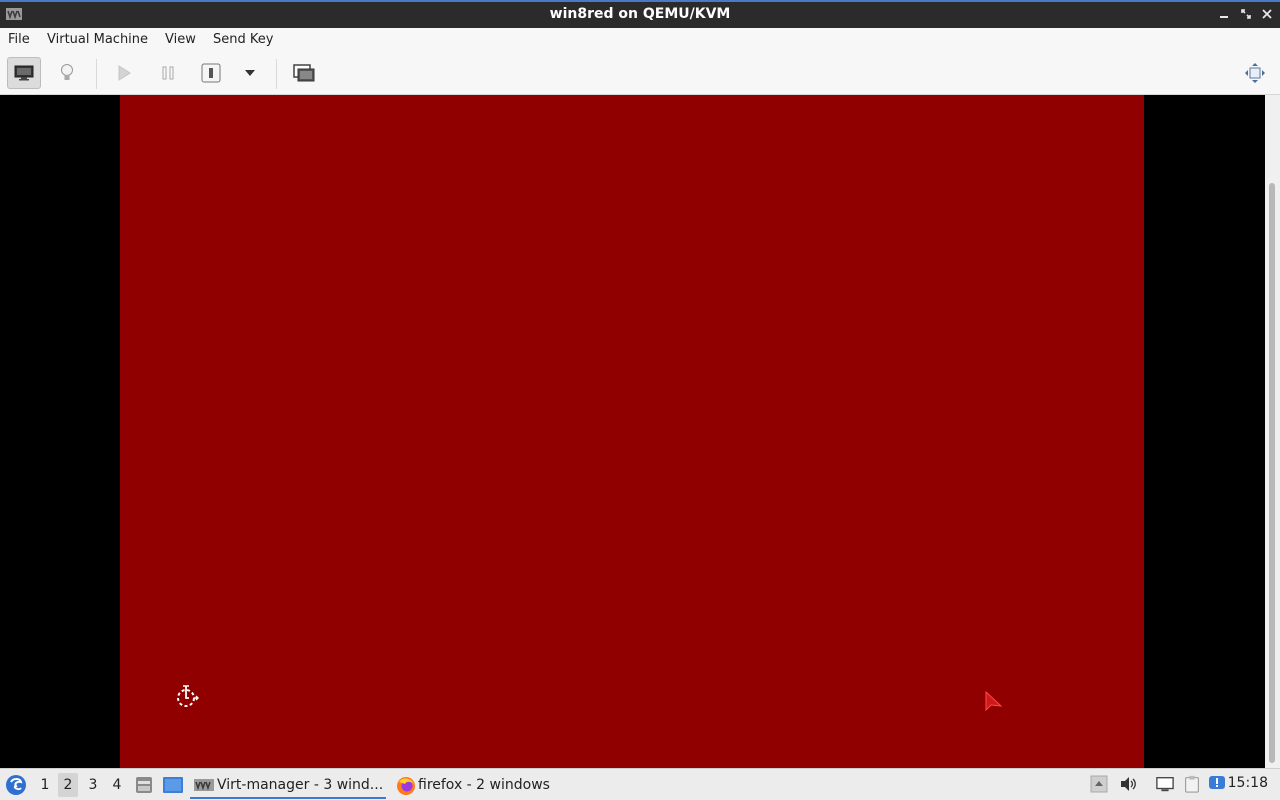 The height and width of the screenshot is (800, 1280). I want to click on snapshots-icon, so click(304, 73).